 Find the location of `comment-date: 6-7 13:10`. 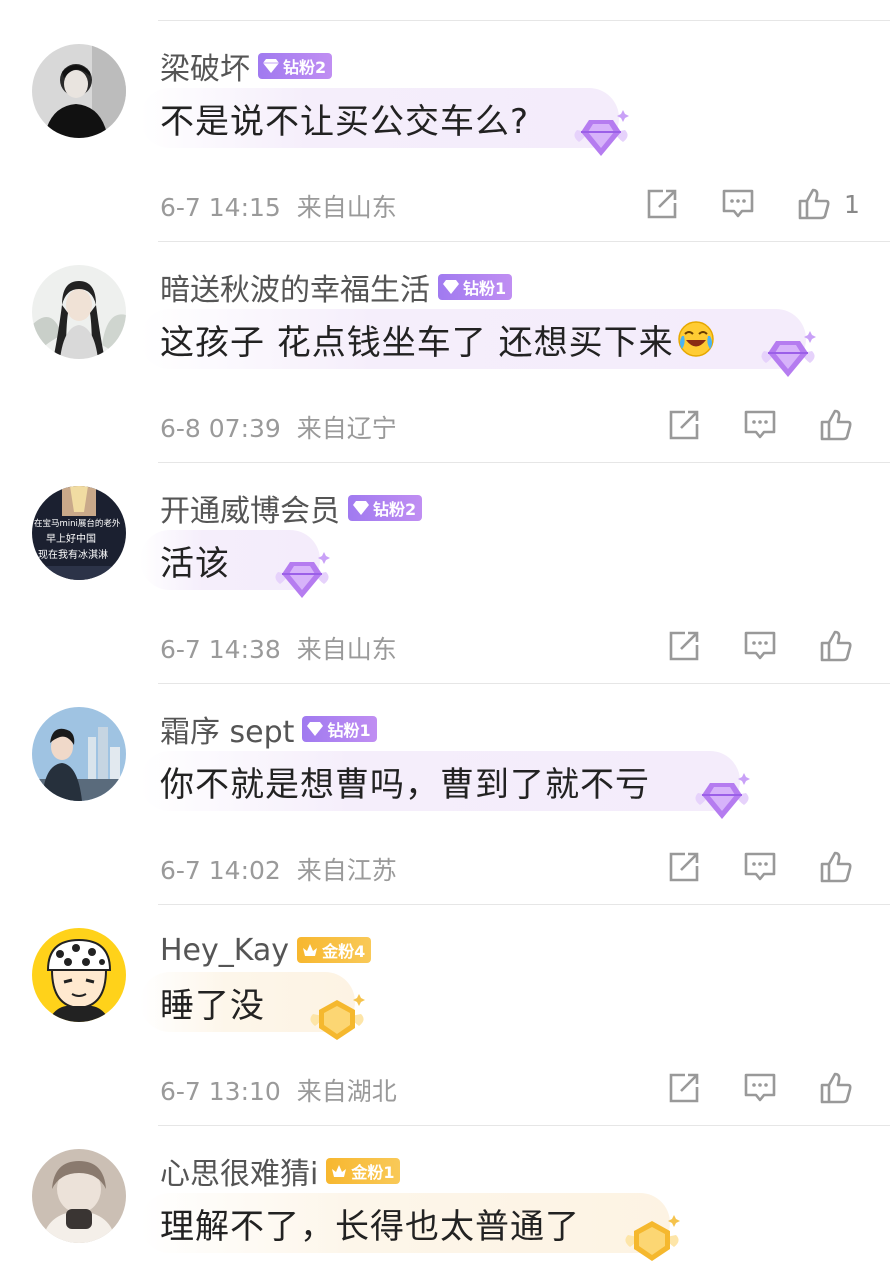

comment-date: 6-7 13:10 is located at coordinates (220, 1091).